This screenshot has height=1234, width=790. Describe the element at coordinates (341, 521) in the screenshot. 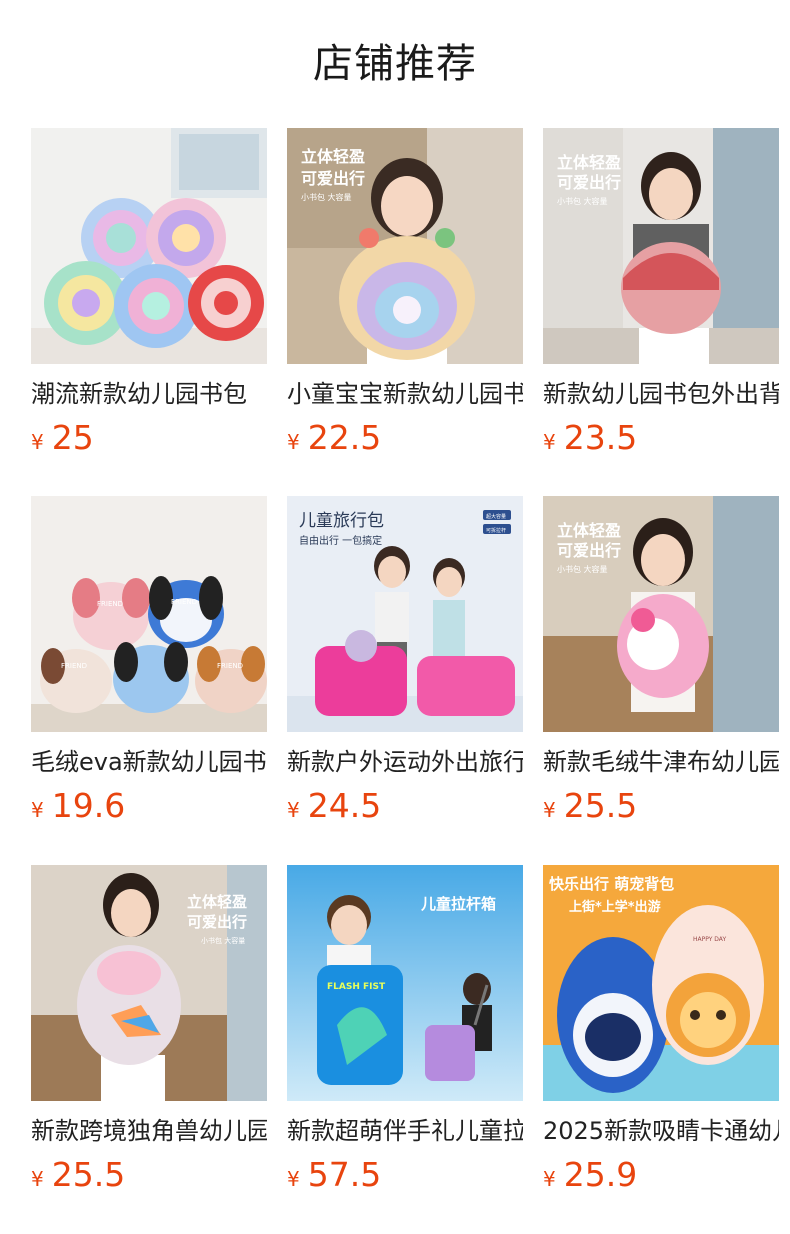

I see `overlay-headline: 儿童旅行包` at that location.